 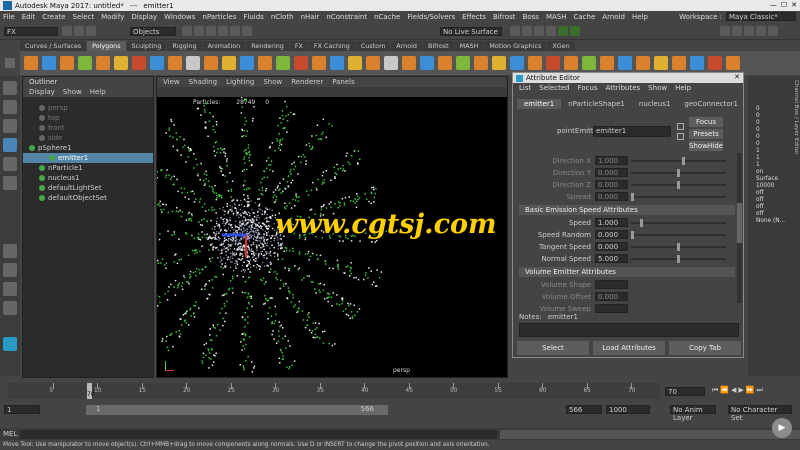 What do you see at coordinates (611, 222) in the screenshot?
I see `attribute-value-field: 1.000` at bounding box center [611, 222].